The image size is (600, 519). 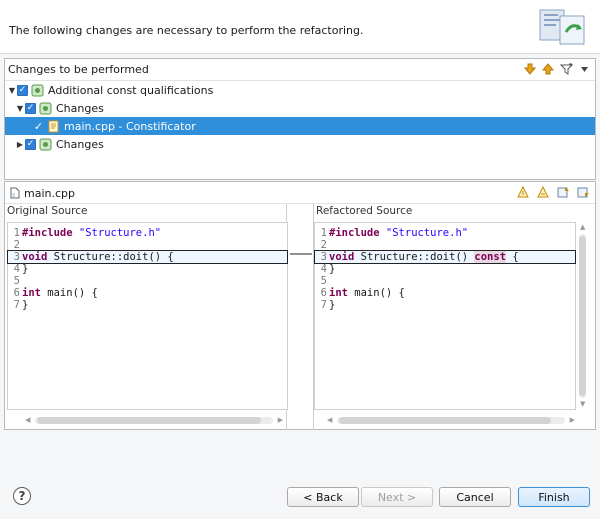 I want to click on refactoring-wizard-icon, so click(x=562, y=27).